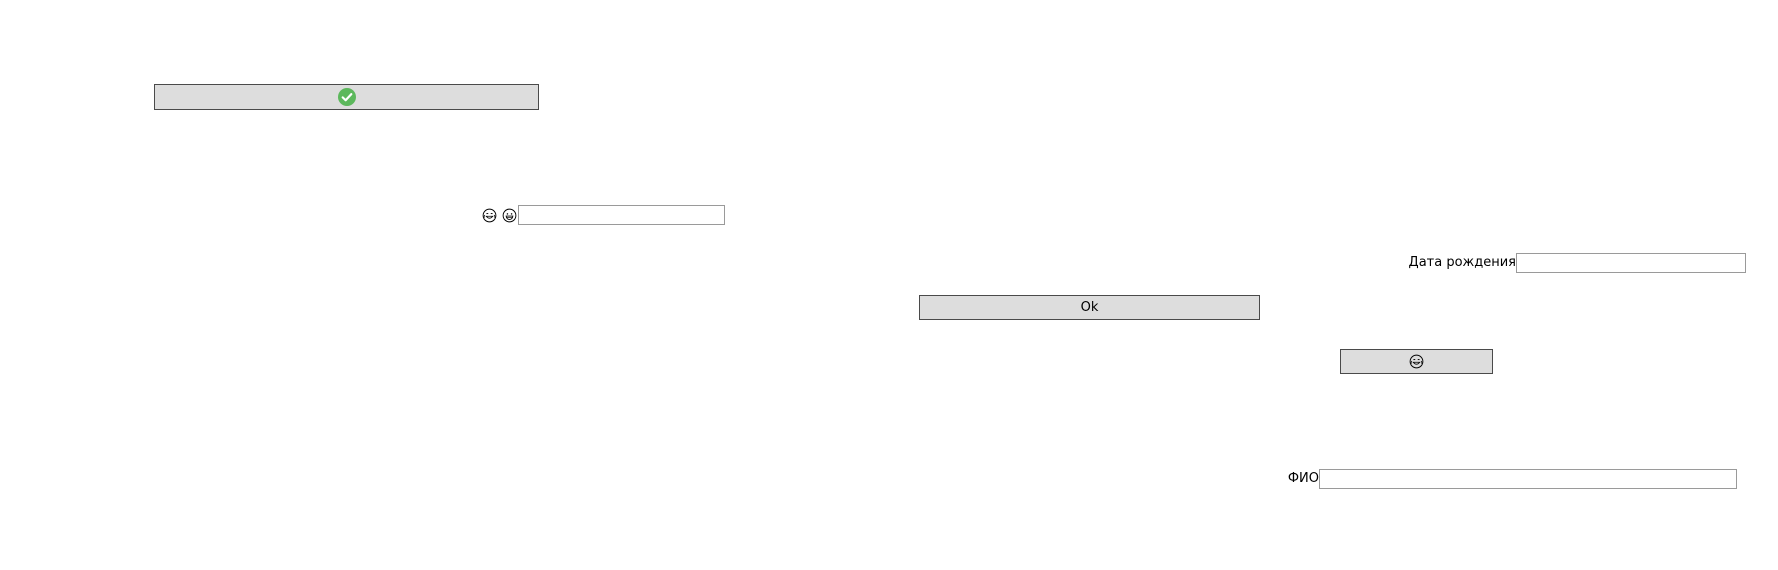 This screenshot has height=570, width=1778. What do you see at coordinates (1528, 479) in the screenshot?
I see `full-name-input` at bounding box center [1528, 479].